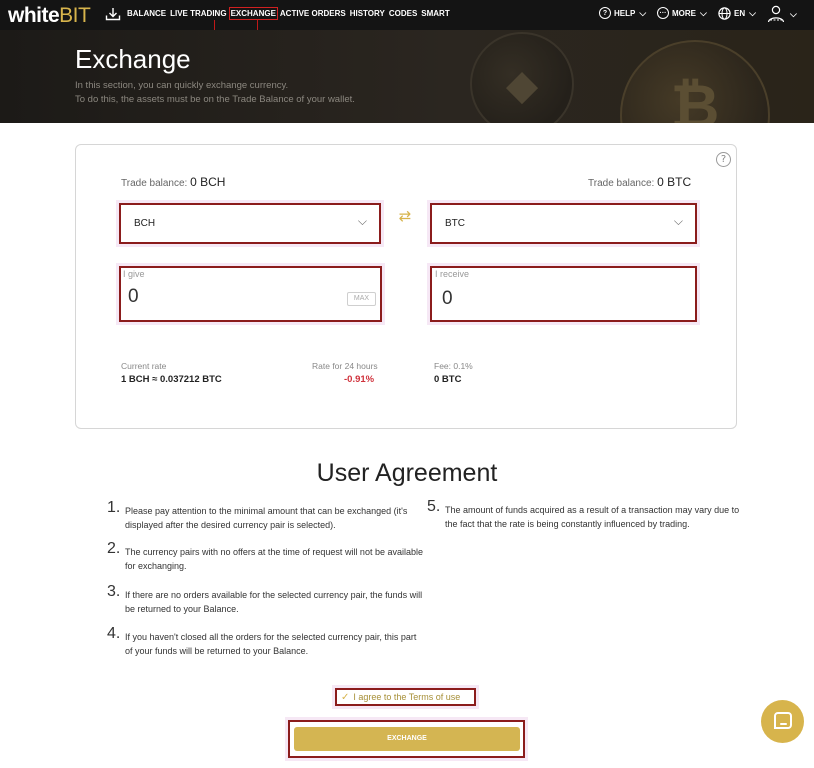 Image resolution: width=814 pixels, height=768 pixels. I want to click on exchange-button: EXCHANGE, so click(407, 739).